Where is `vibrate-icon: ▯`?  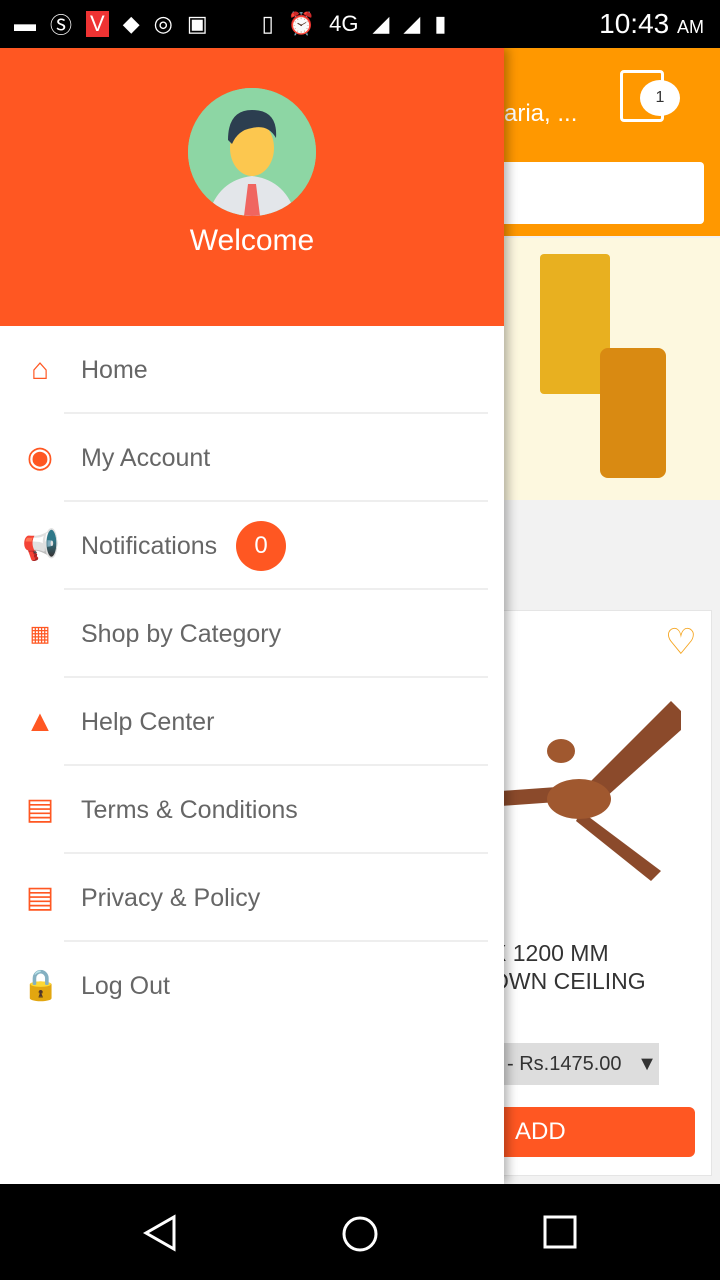
vibrate-icon: ▯ is located at coordinates (267, 23).